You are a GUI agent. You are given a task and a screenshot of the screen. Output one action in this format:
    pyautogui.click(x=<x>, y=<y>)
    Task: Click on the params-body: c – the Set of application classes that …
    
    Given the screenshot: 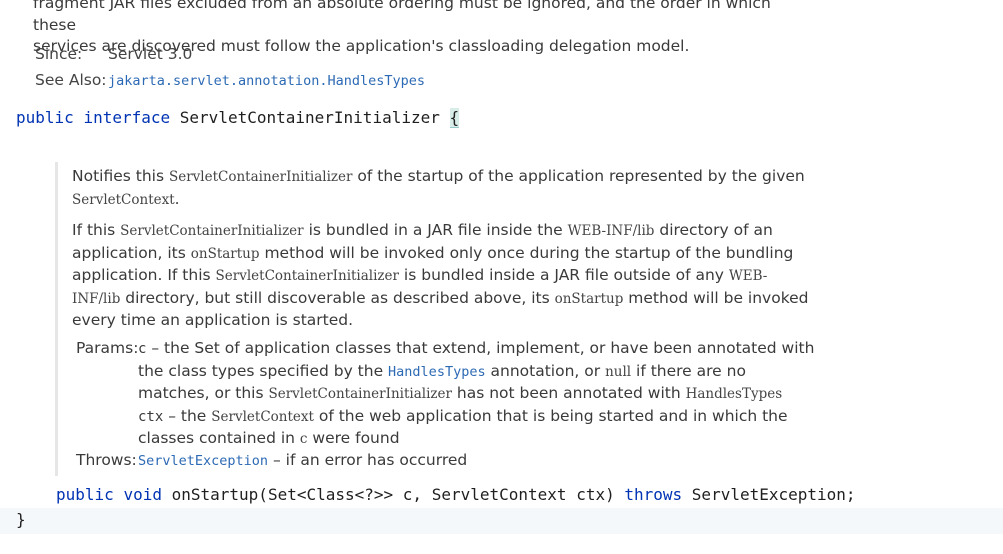 What is the action you would take?
    pyautogui.click(x=478, y=394)
    